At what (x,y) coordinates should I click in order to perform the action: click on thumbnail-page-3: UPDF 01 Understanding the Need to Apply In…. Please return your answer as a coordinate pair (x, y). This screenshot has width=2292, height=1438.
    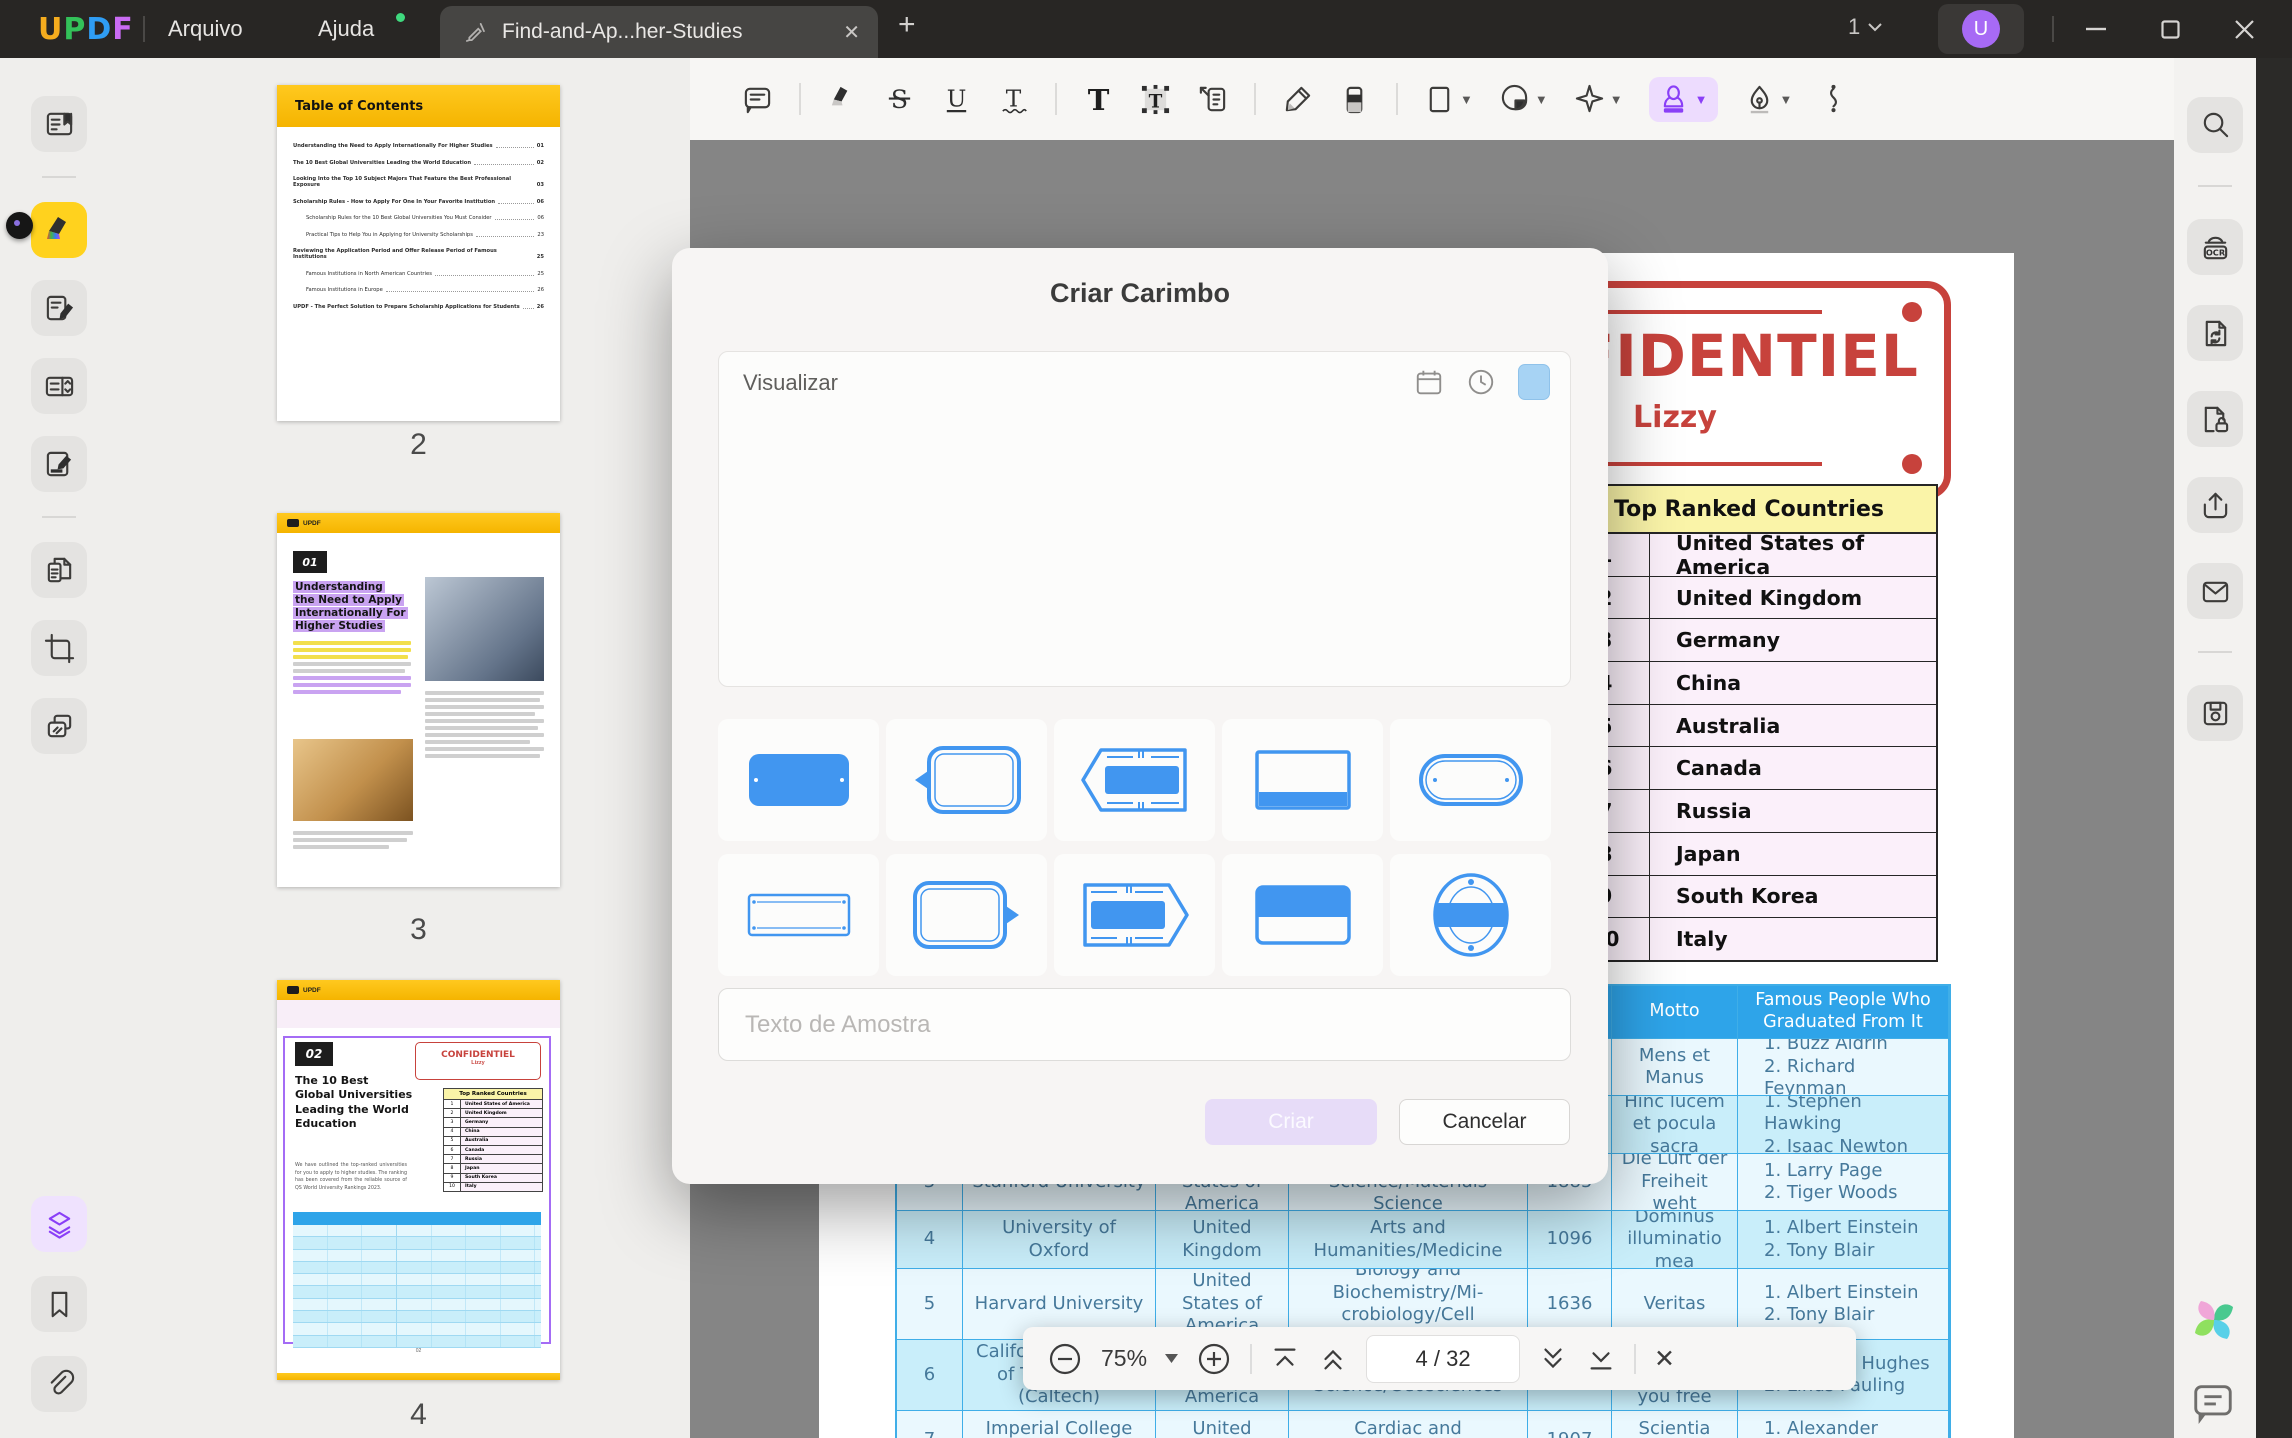
    Looking at the image, I should click on (418, 700).